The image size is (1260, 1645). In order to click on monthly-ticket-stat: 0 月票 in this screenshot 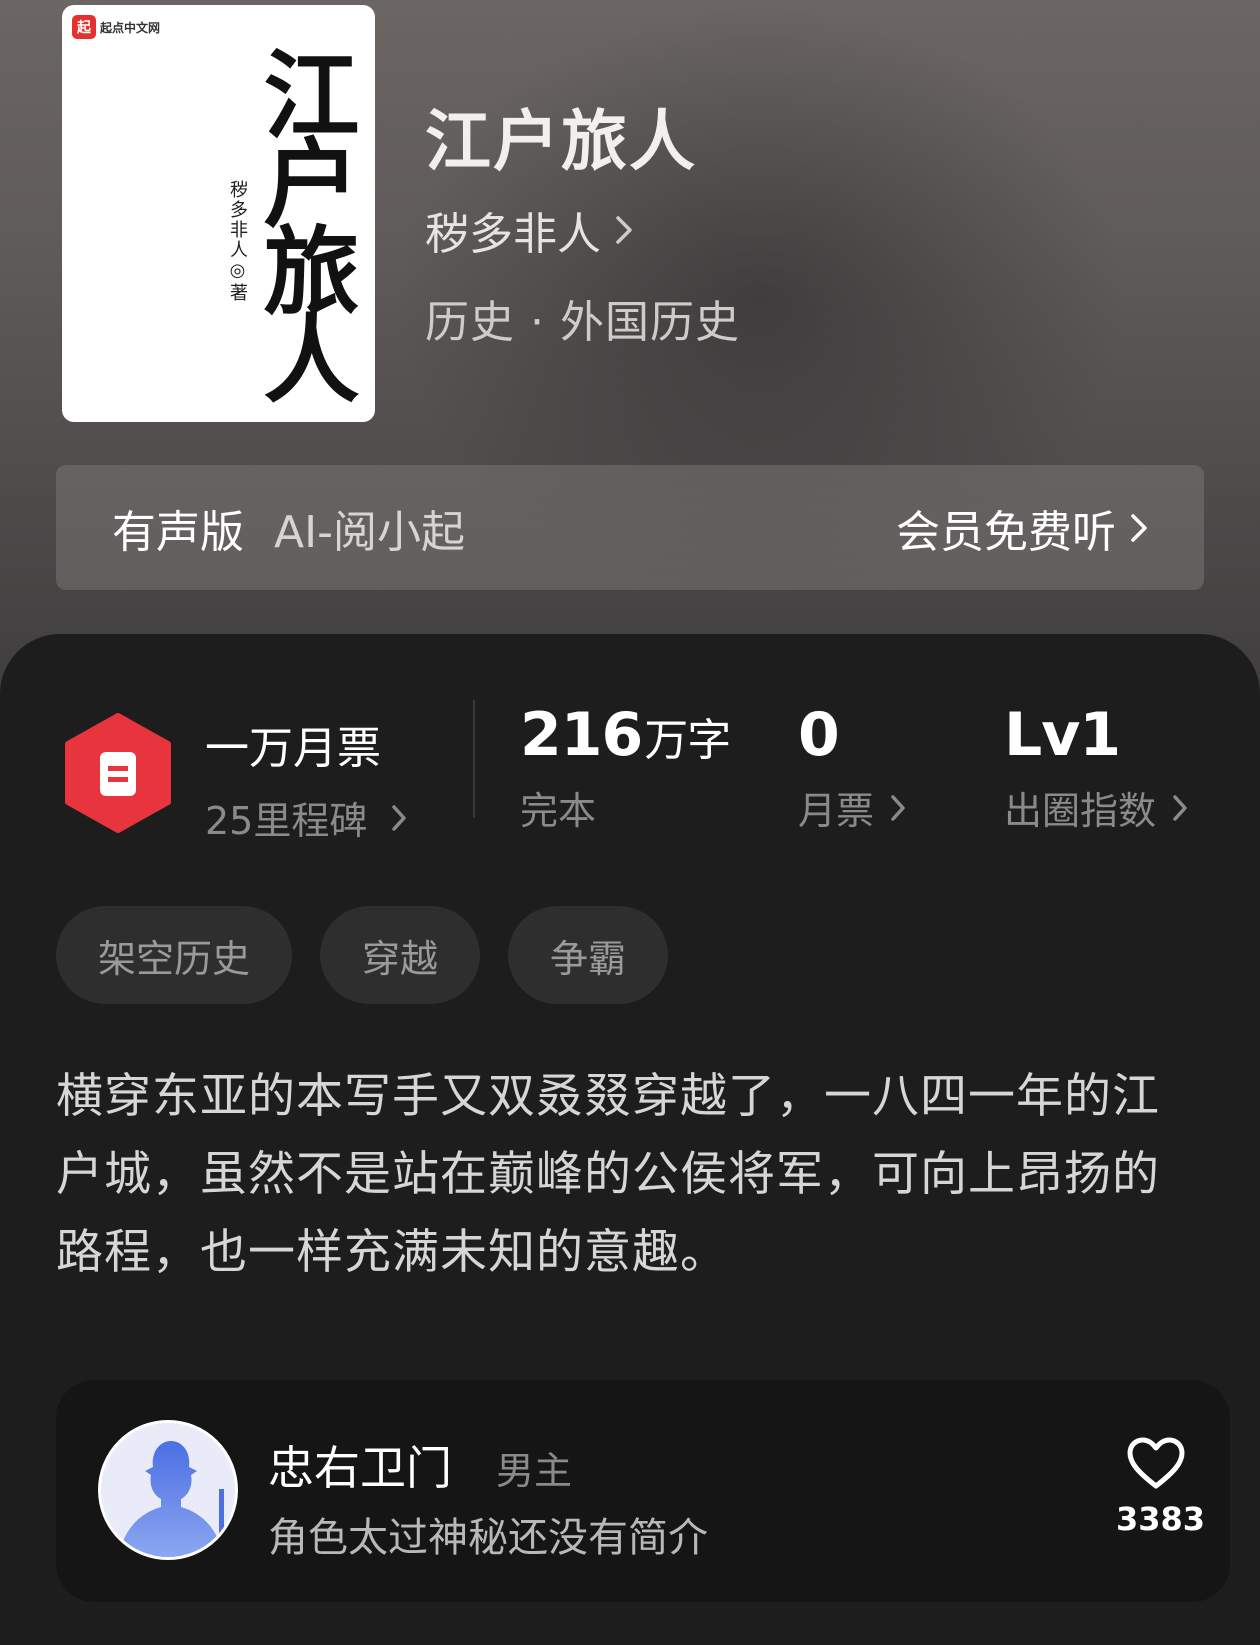, I will do `click(852, 767)`.